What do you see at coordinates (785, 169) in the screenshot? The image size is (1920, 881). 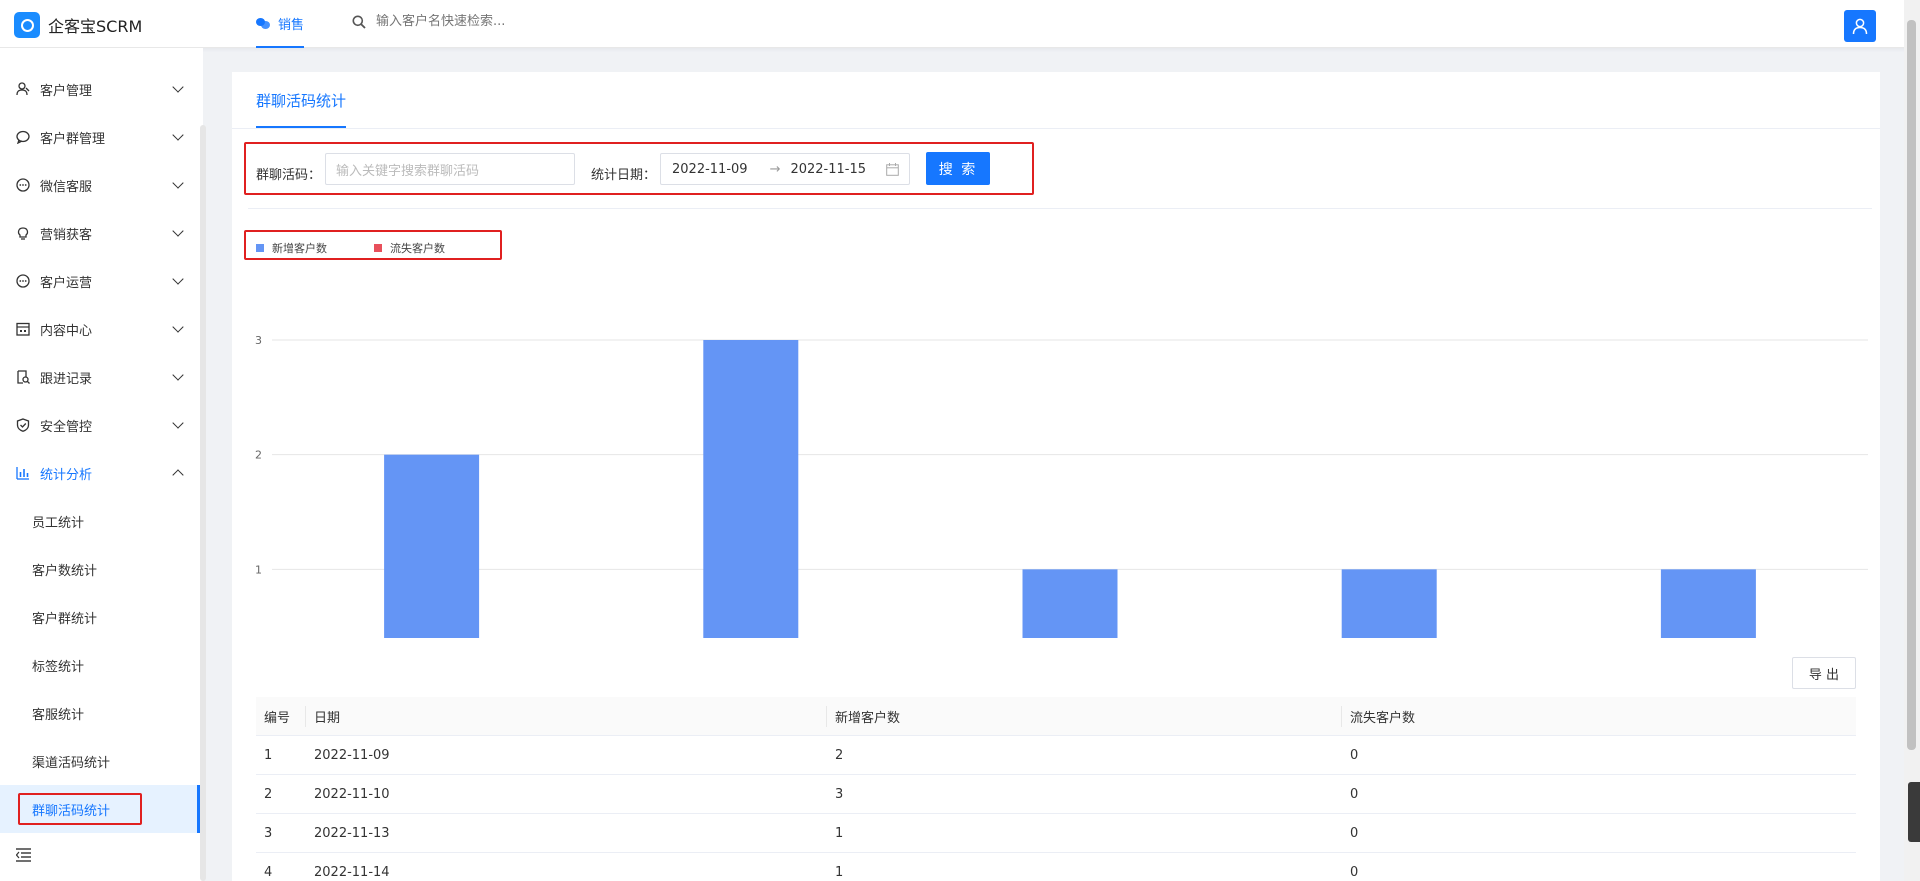 I see `date-range-picker: 2022-11-09 → 2022-11-15` at bounding box center [785, 169].